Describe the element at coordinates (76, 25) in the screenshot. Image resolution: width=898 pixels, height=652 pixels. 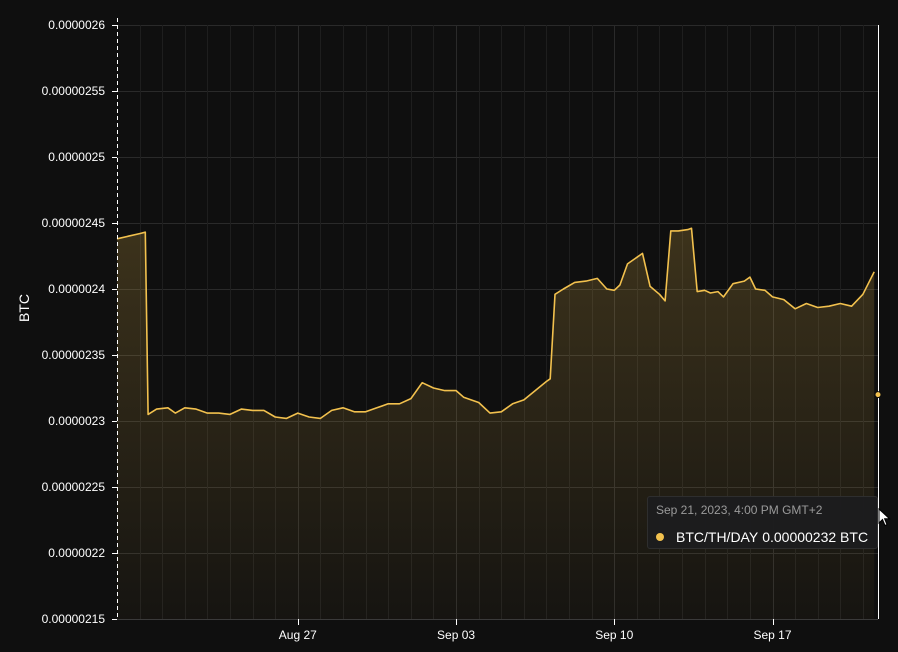
I see `y-tick-label: 0.0000026` at that location.